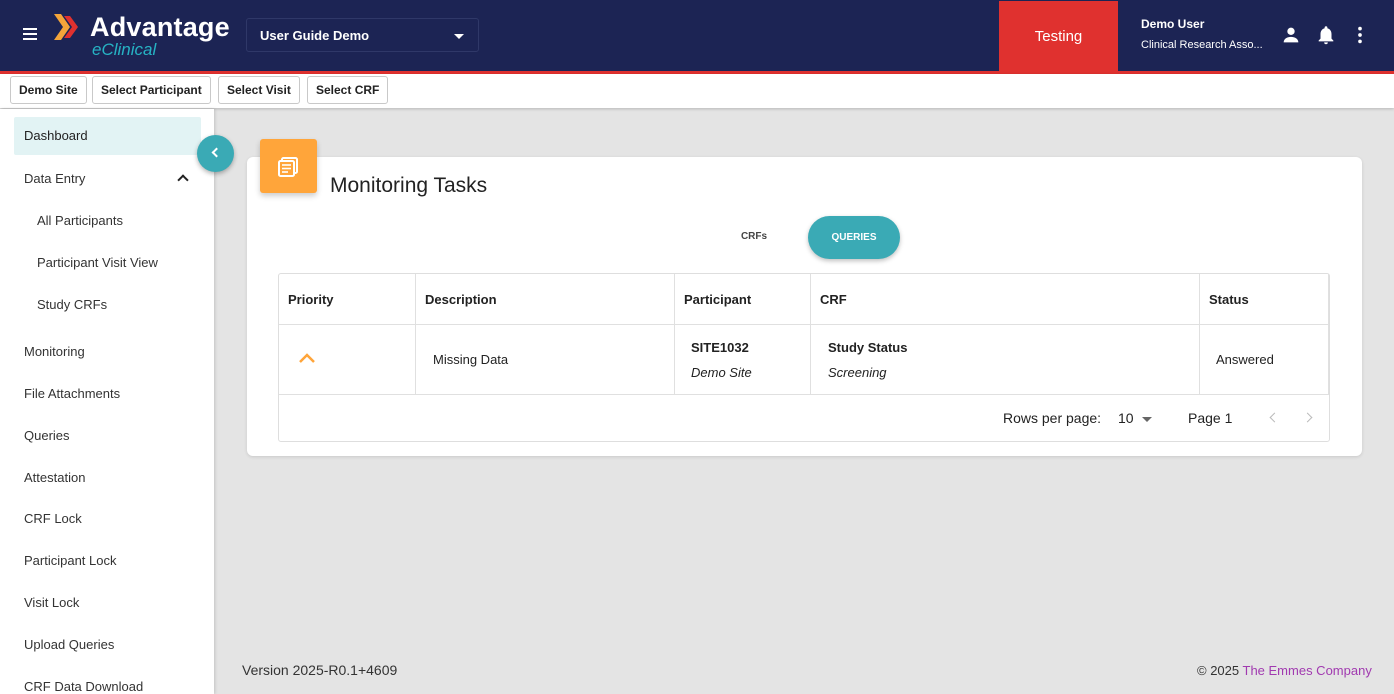  Describe the element at coordinates (72, 304) in the screenshot. I see `sidebar-item-label: Study CRFs` at that location.